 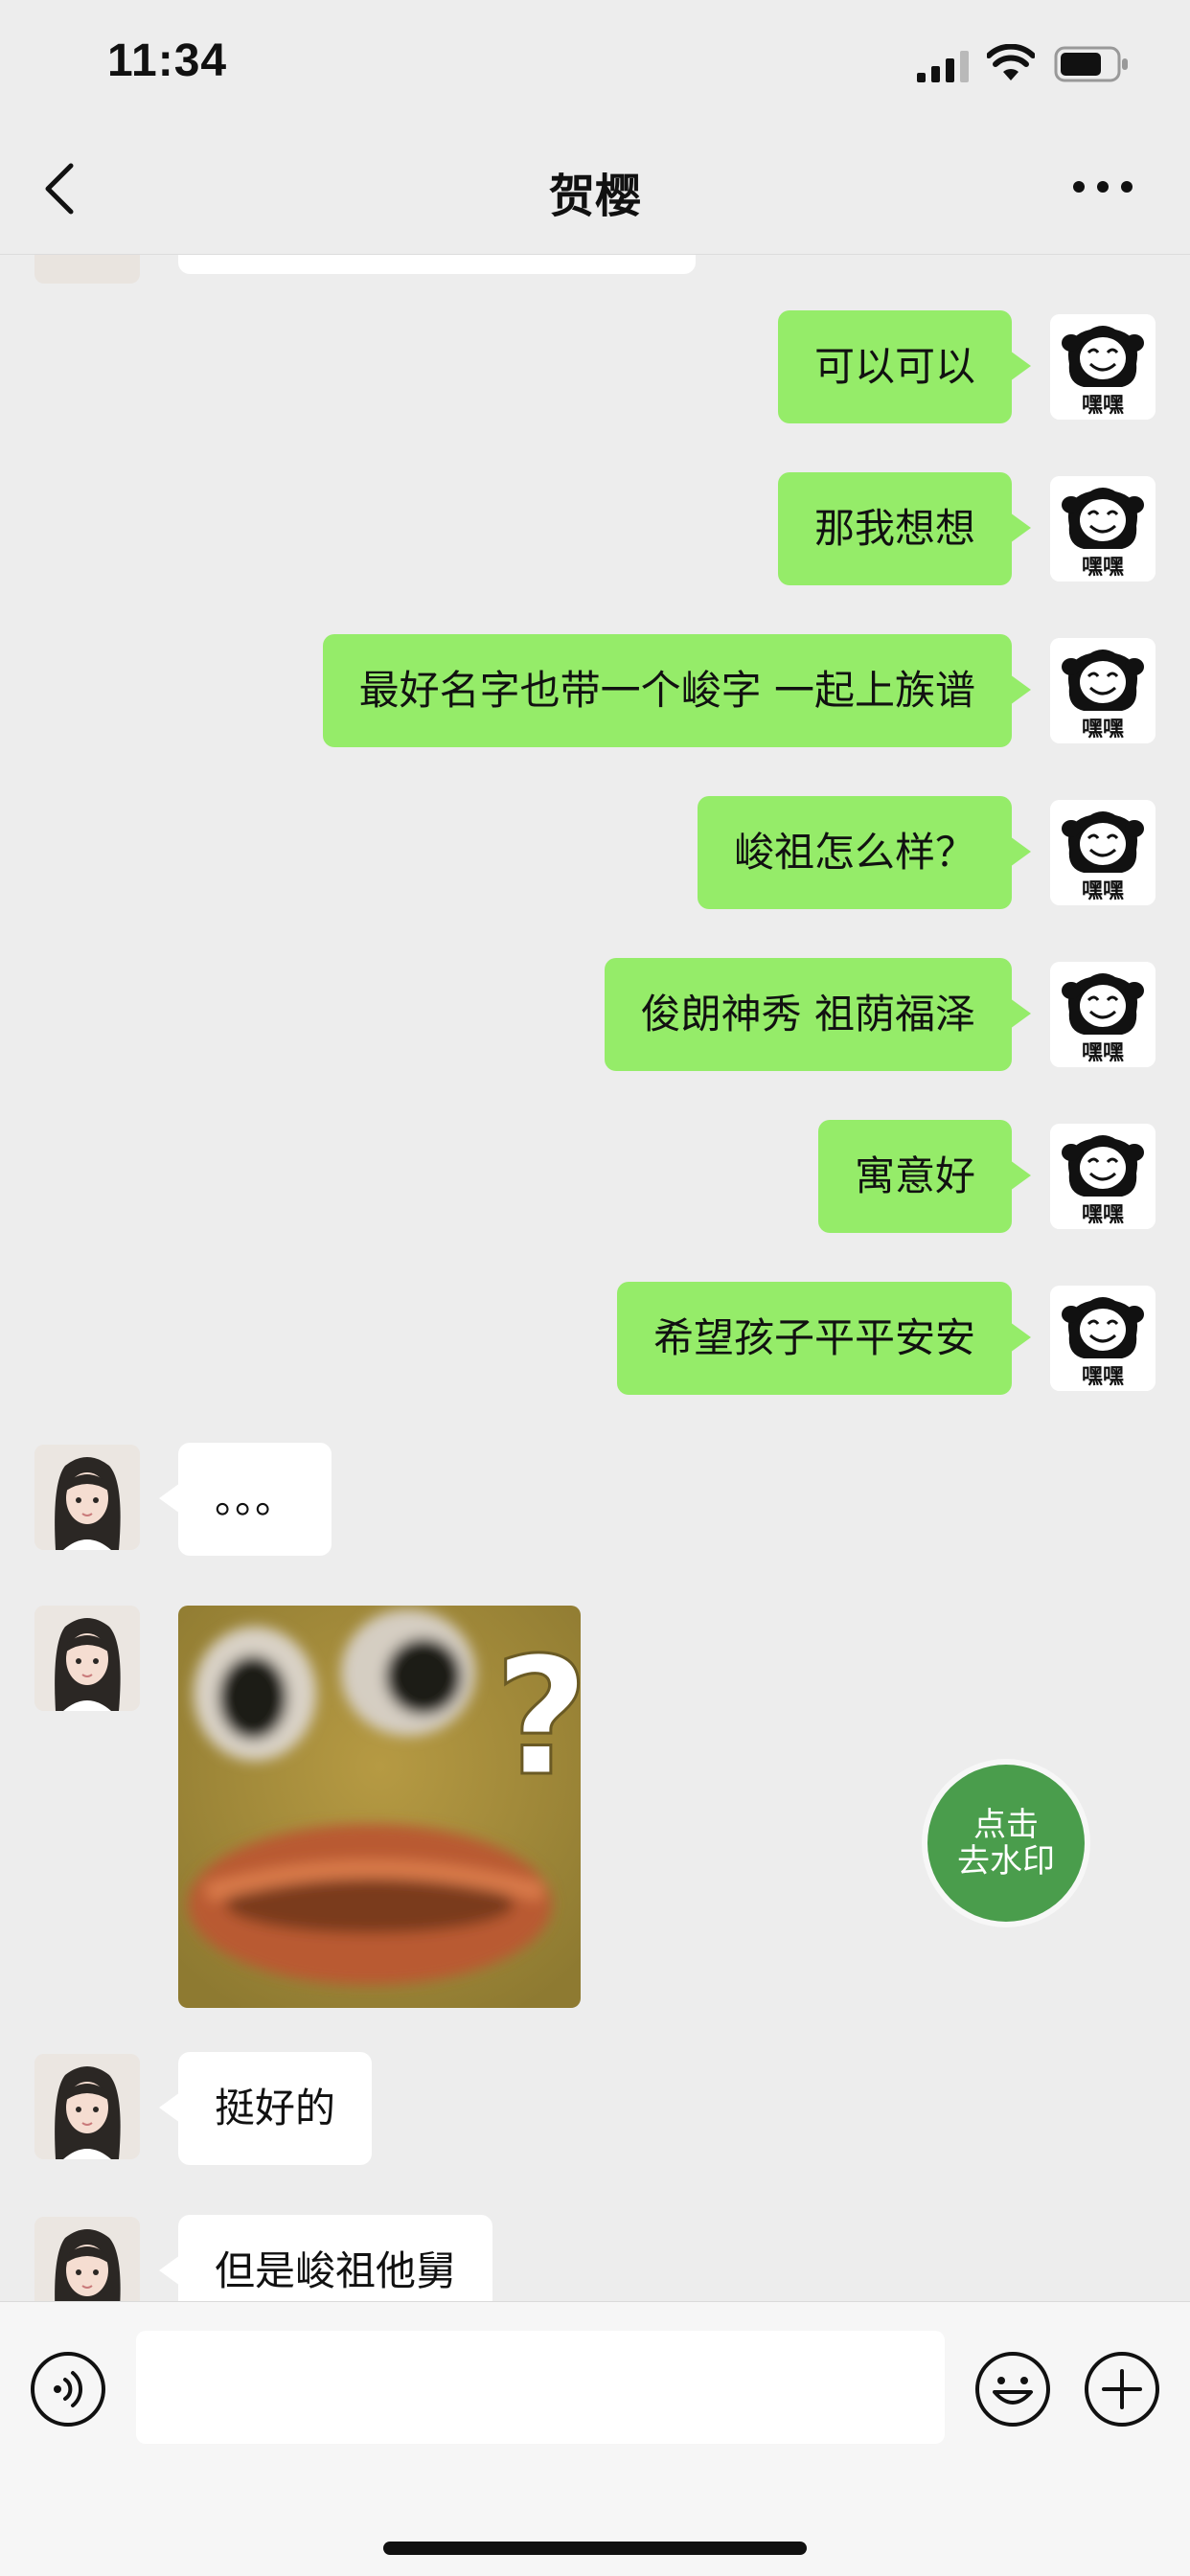 I want to click on chat-title: 贺樱, so click(x=594, y=196).